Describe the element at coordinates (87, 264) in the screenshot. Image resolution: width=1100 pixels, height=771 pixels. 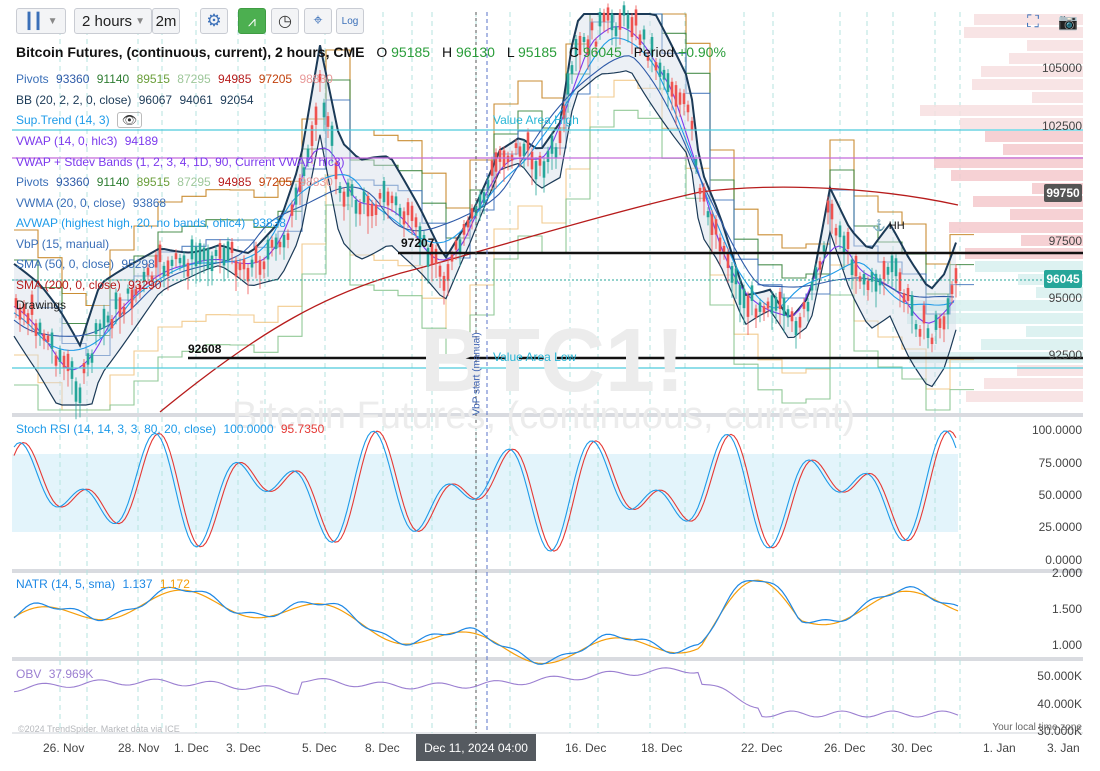
I see `legend-sma50: SMA (50, 0, close) 95298` at that location.